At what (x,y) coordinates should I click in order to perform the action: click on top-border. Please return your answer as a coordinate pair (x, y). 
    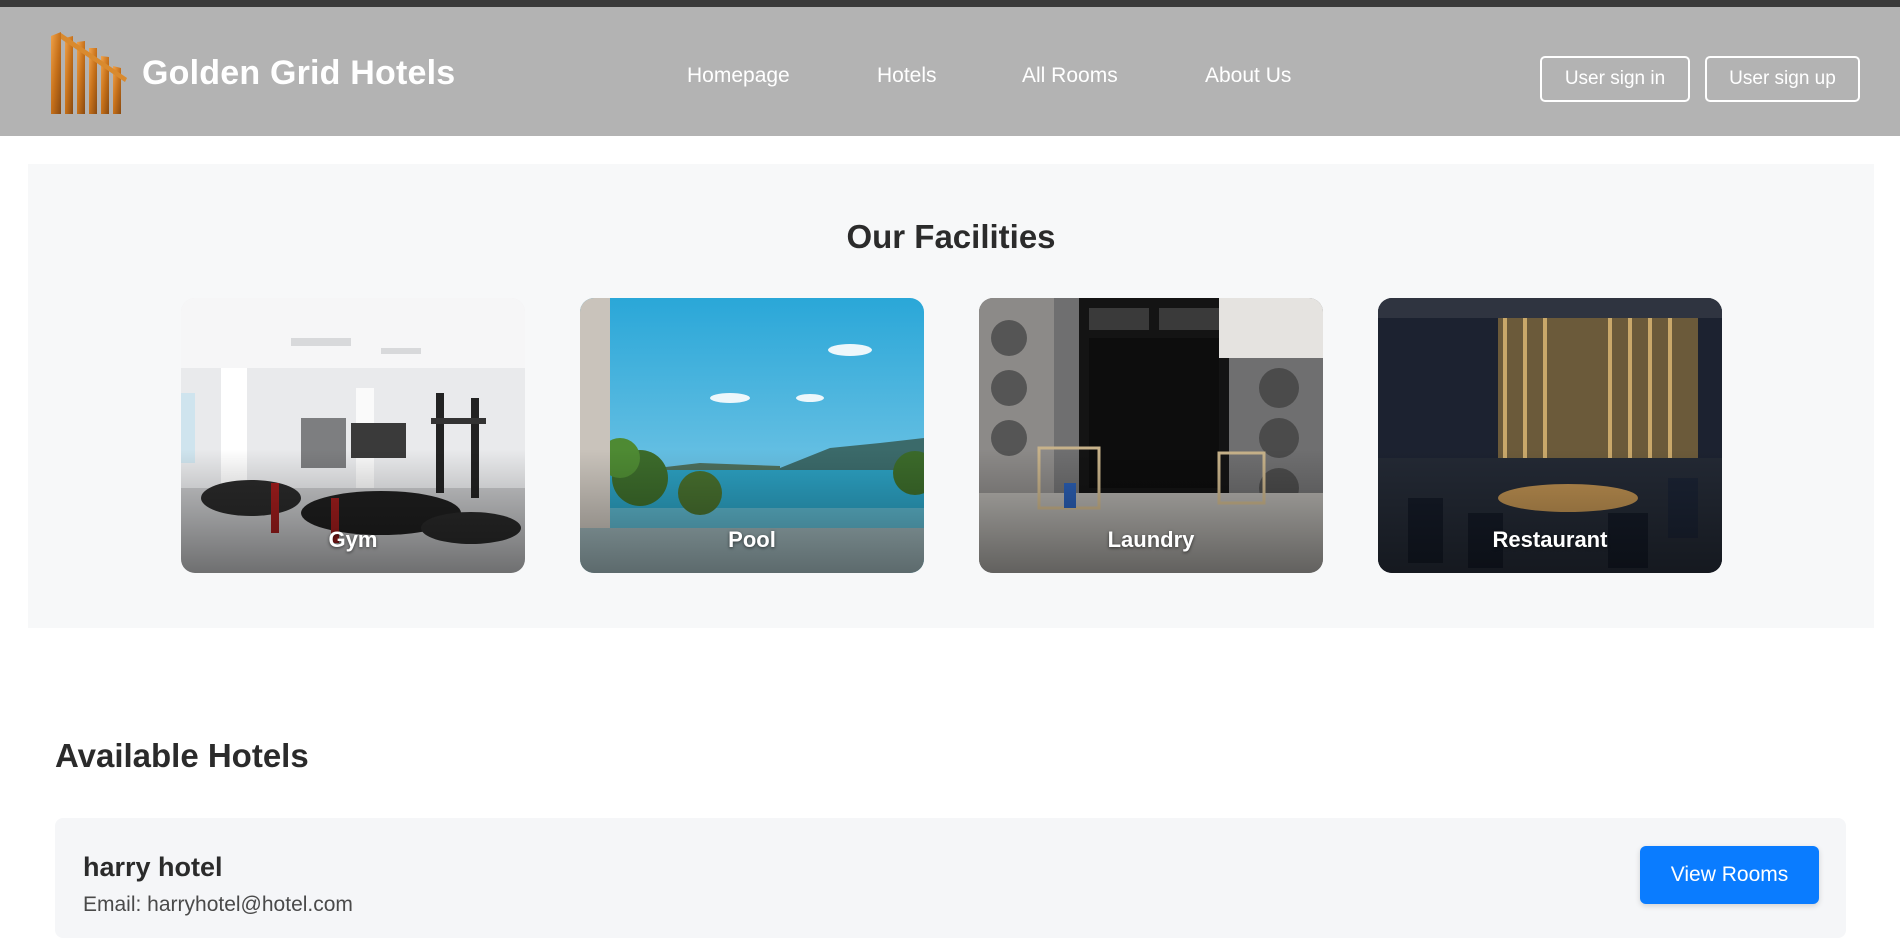
    Looking at the image, I should click on (950, 3).